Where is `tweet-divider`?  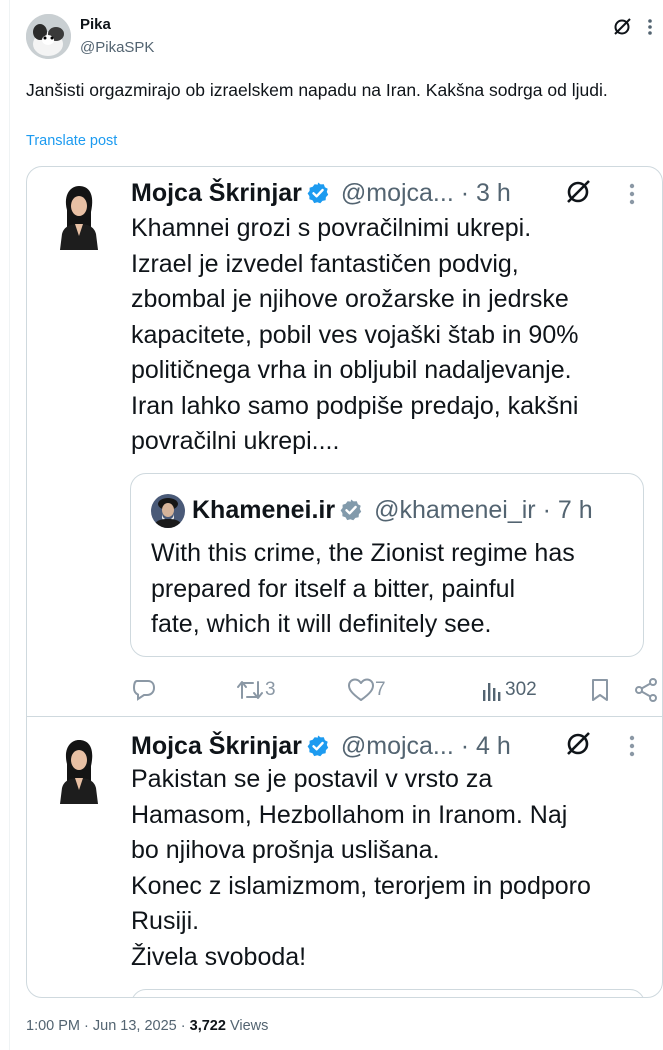
tweet-divider is located at coordinates (344, 716).